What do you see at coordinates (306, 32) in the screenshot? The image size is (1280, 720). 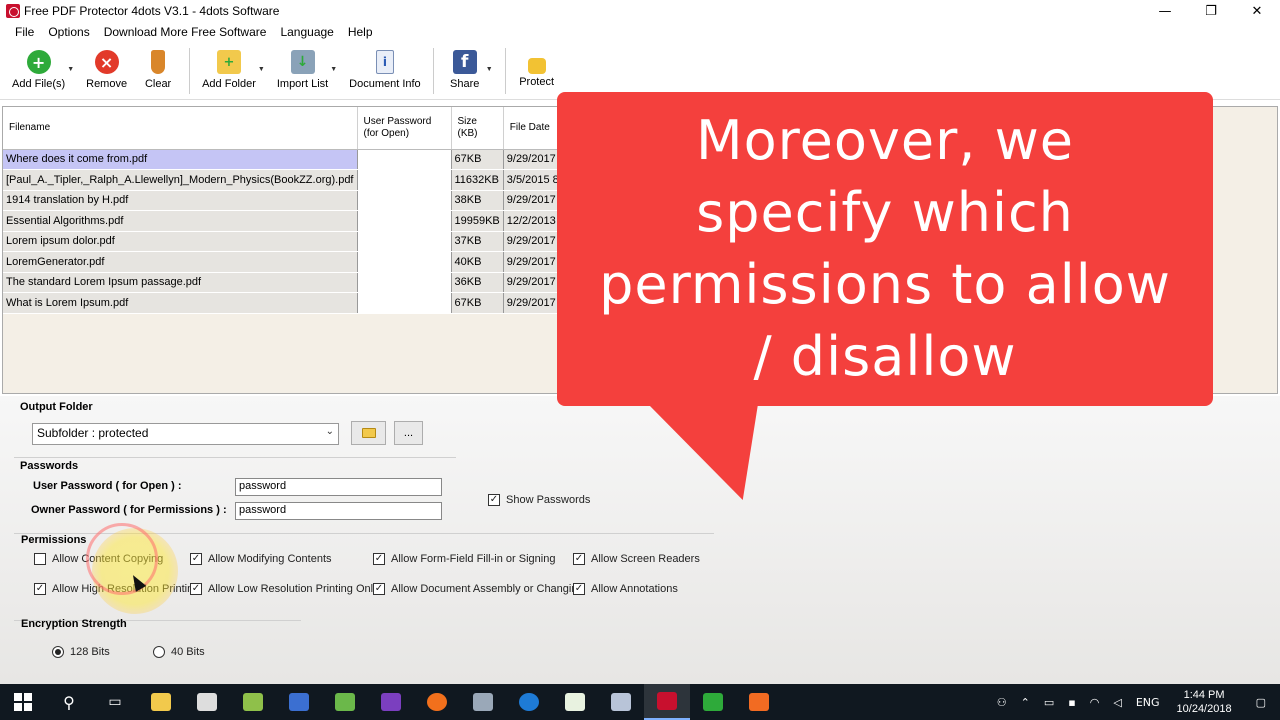 I see `menu-language: Language` at bounding box center [306, 32].